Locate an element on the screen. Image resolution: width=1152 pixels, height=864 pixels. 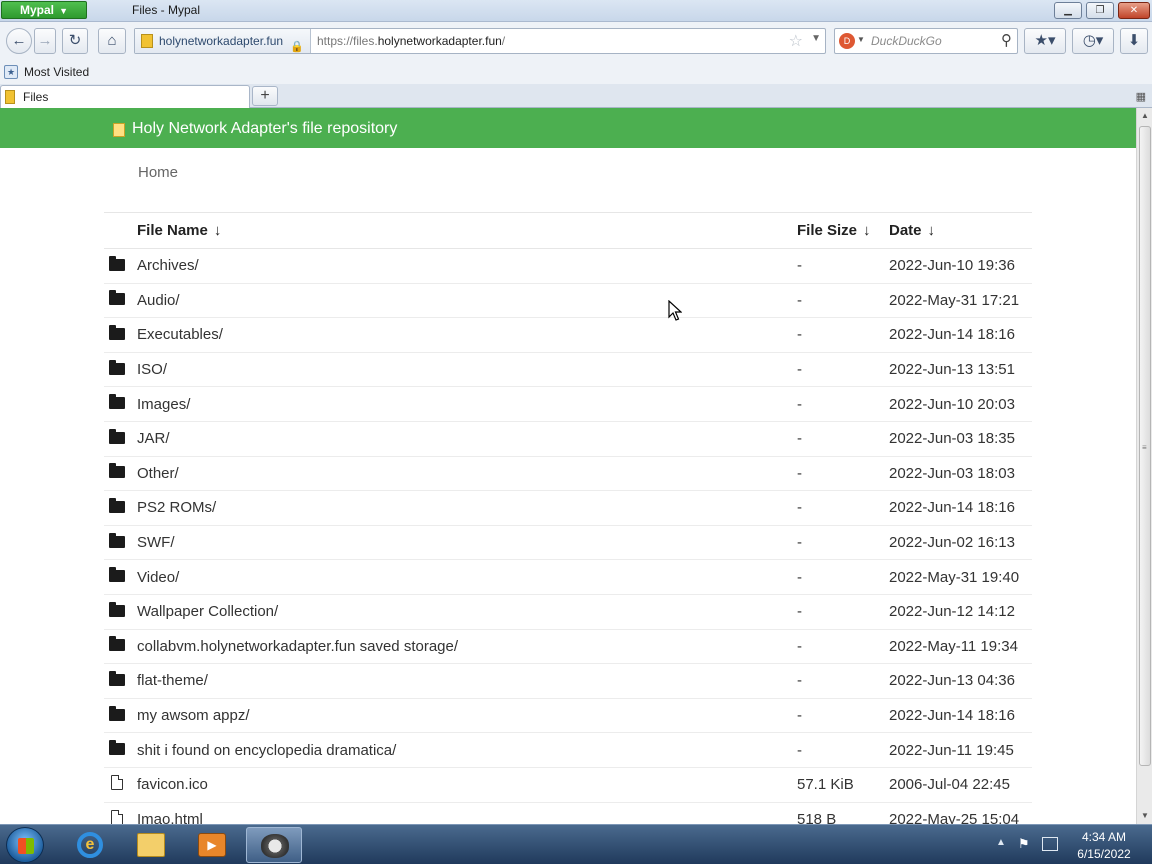
bookmark-most-visited: ★ Most Visited is located at coordinates (46, 72).